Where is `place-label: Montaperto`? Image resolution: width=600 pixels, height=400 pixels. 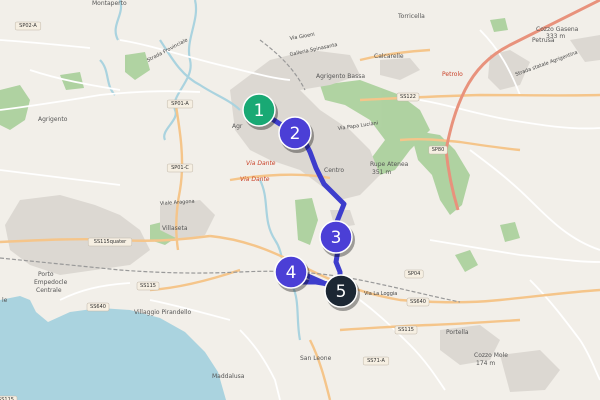 place-label: Montaperto is located at coordinates (109, 3).